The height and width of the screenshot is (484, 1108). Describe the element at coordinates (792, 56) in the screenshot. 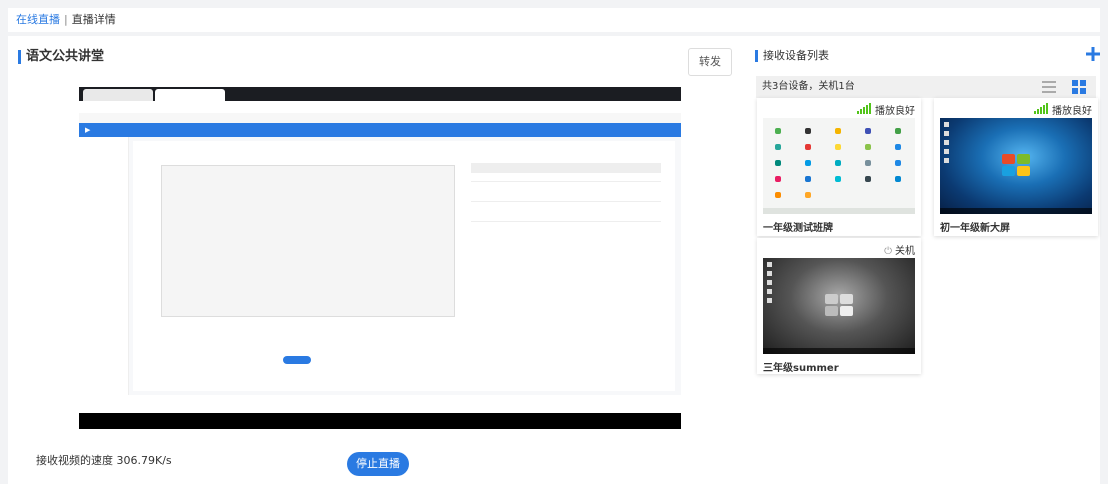

I see `device-list-title: 接收设备列表` at that location.